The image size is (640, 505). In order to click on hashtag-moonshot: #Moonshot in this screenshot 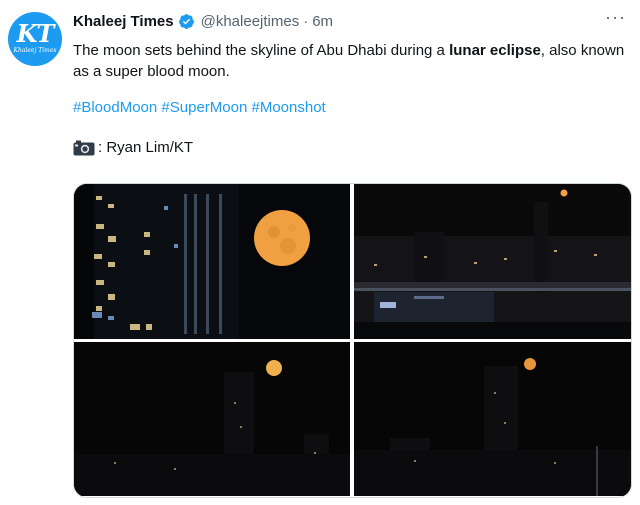, I will do `click(288, 107)`.